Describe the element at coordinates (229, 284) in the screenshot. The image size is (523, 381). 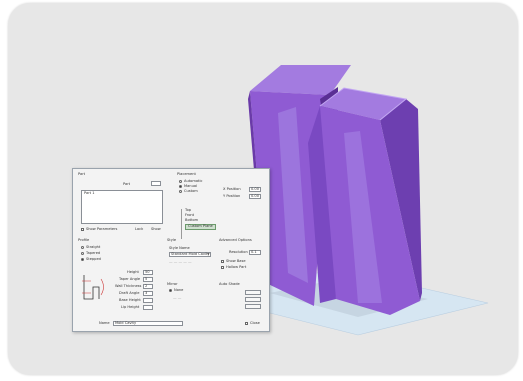
I see `auto-shade-section-title: Auto Shade` at that location.